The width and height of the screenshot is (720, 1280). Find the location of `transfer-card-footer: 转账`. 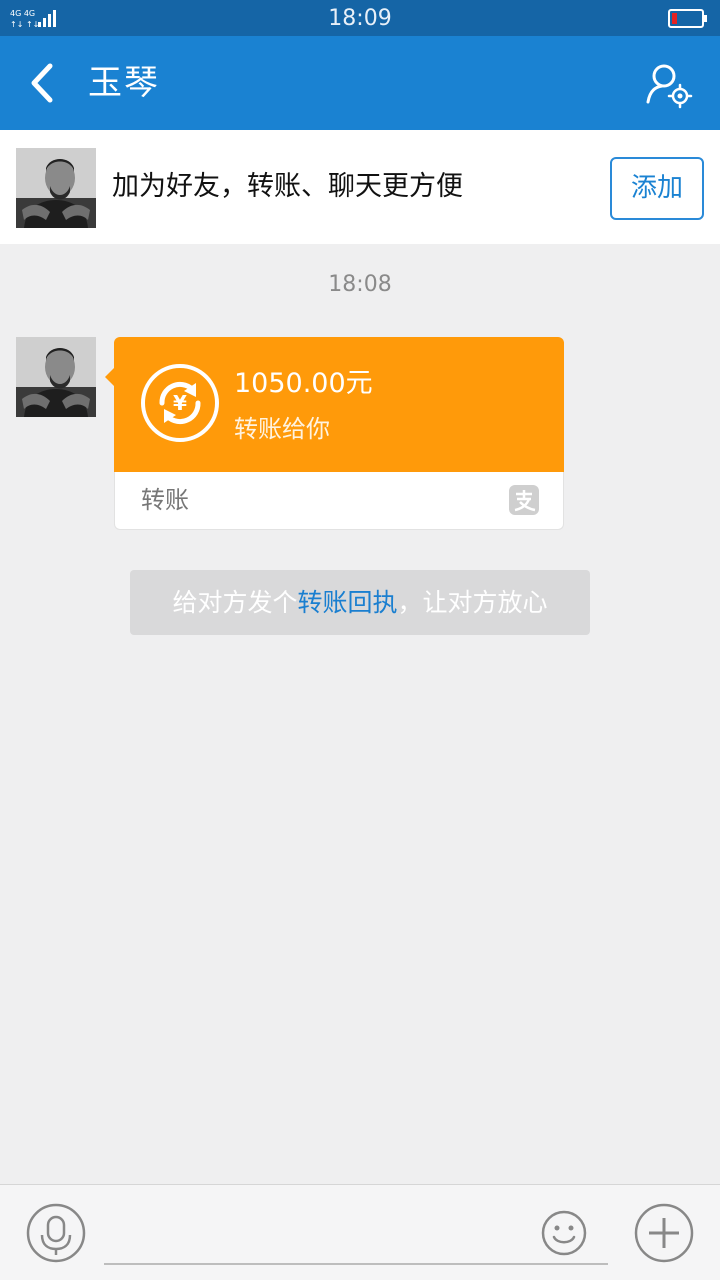

transfer-card-footer: 转账 is located at coordinates (339, 501).